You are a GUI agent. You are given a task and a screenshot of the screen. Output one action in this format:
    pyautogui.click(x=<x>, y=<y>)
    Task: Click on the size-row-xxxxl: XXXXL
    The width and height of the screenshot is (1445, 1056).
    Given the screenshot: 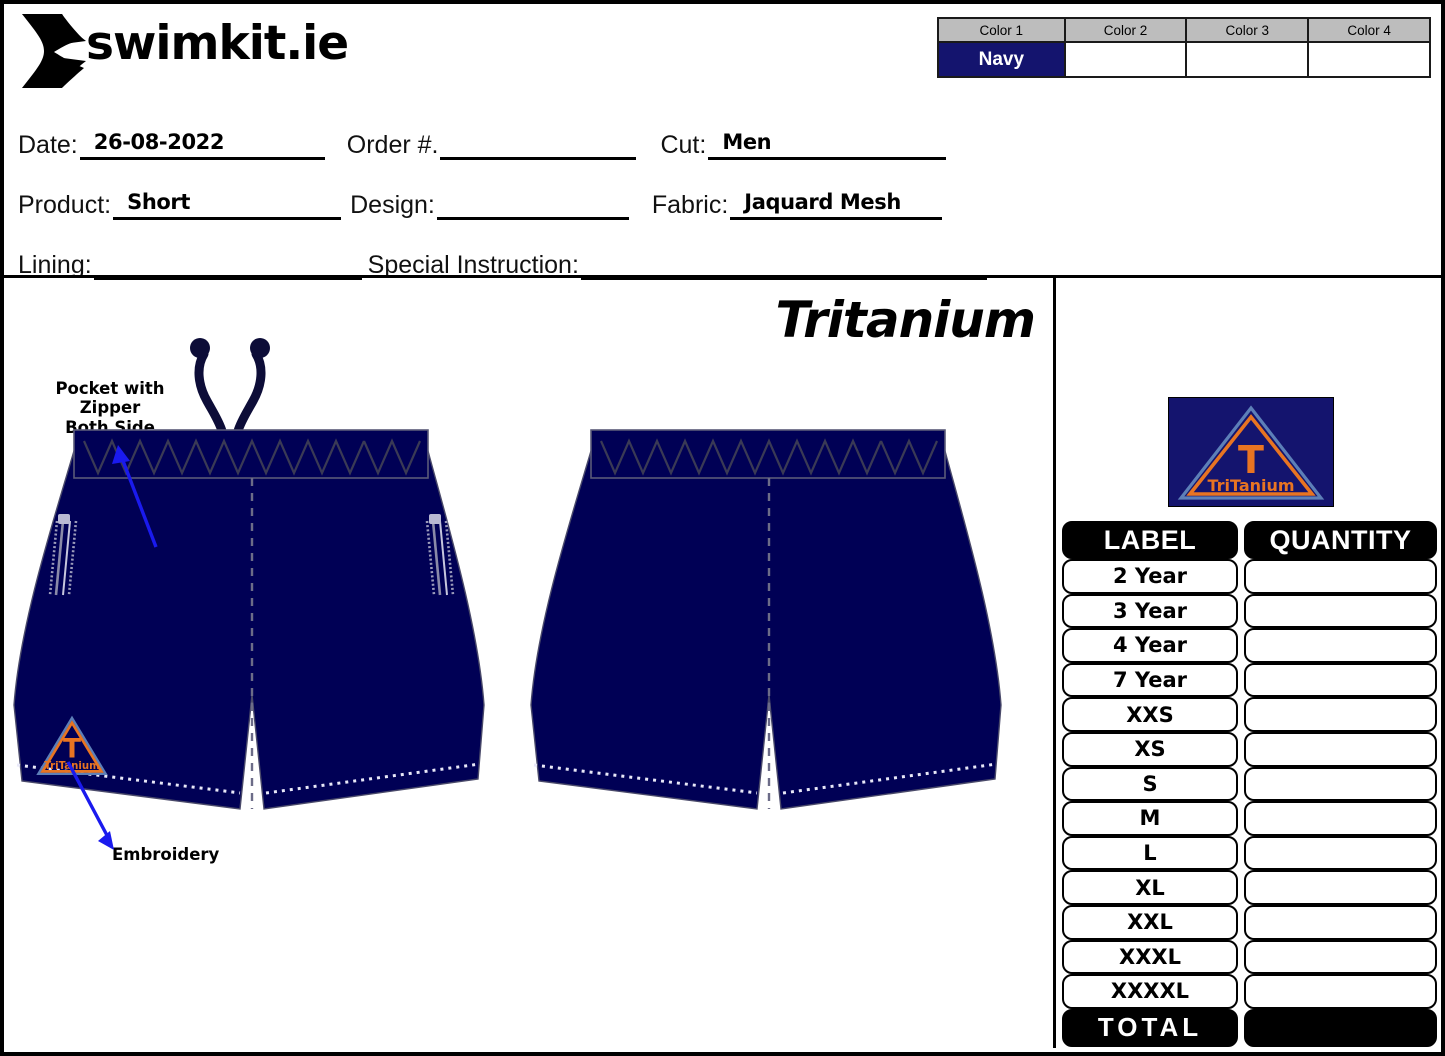 What is the action you would take?
    pyautogui.click(x=1249, y=991)
    